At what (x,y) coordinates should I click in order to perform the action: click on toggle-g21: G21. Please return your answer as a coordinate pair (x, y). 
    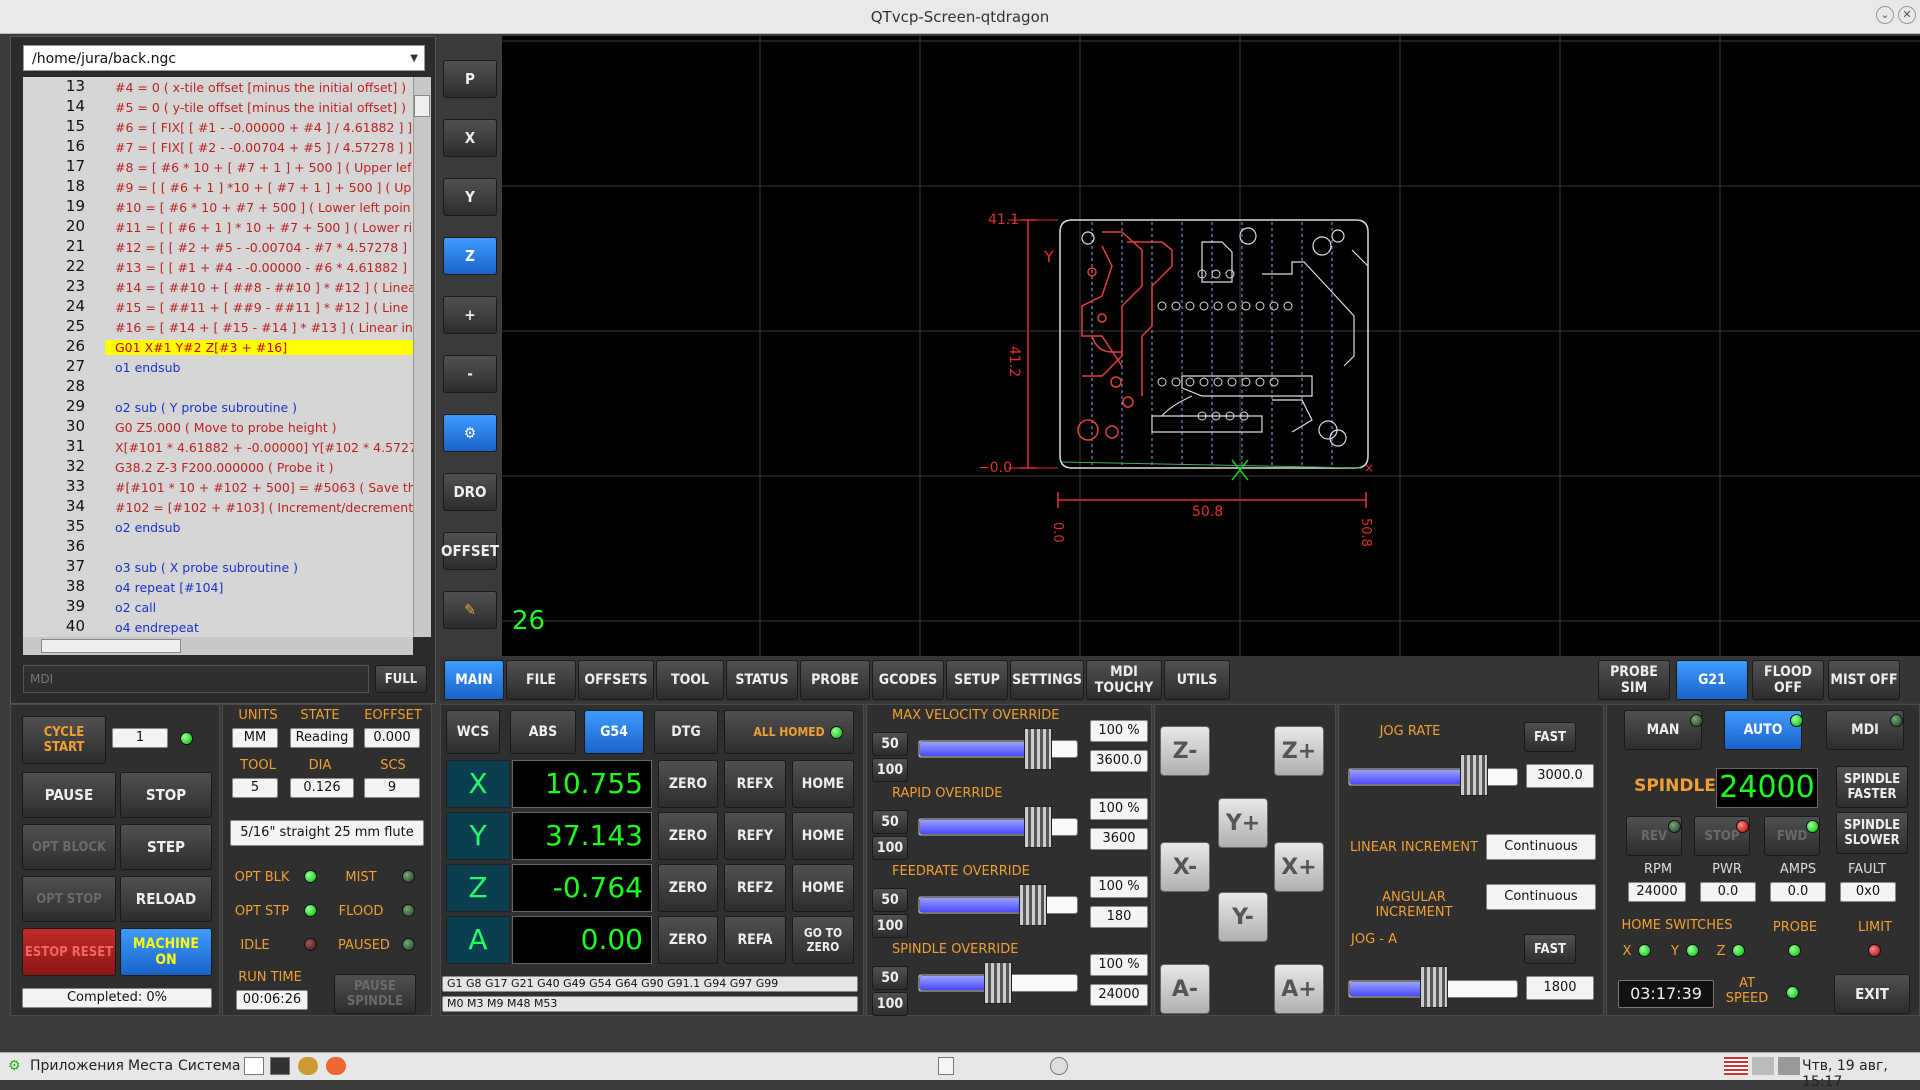
    Looking at the image, I should click on (1712, 680).